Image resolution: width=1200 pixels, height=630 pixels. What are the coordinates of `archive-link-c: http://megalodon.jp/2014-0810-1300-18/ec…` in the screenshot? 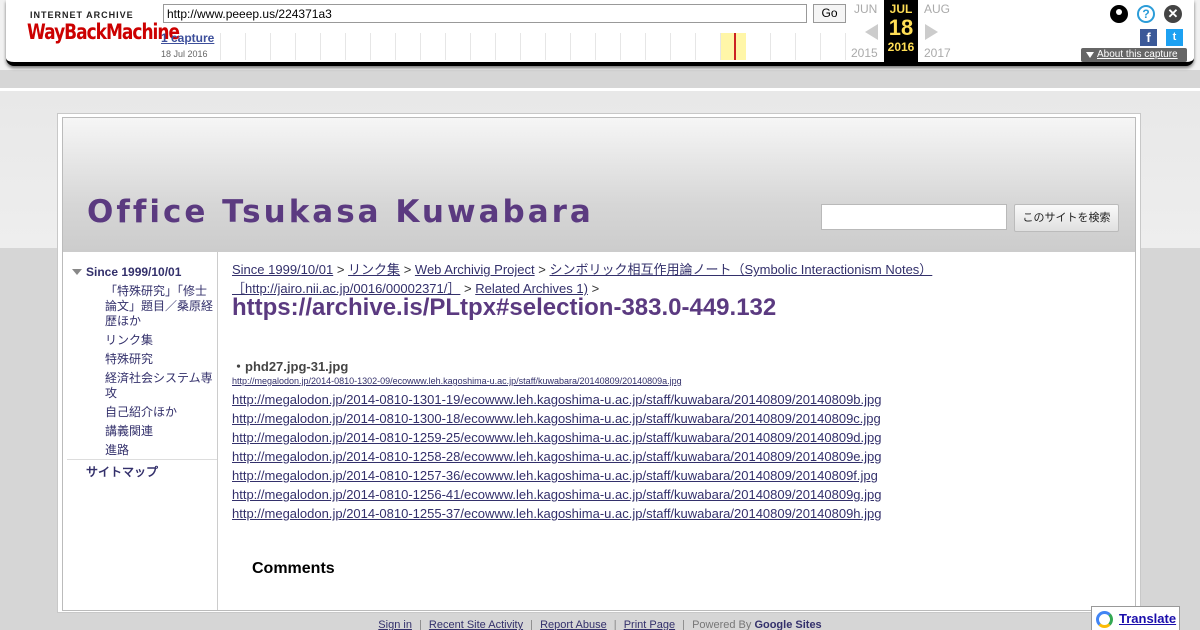 It's located at (556, 418).